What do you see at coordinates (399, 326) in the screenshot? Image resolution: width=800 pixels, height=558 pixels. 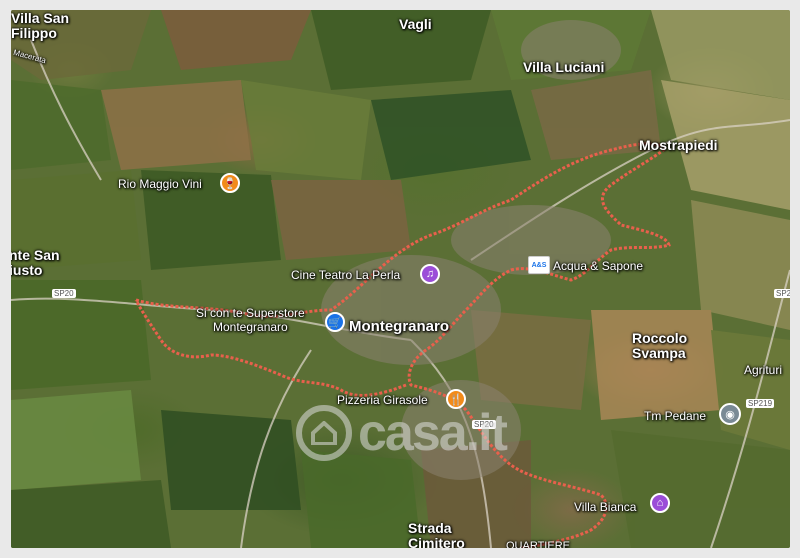 I see `town-label-montegranaro: Montegranaro` at bounding box center [399, 326].